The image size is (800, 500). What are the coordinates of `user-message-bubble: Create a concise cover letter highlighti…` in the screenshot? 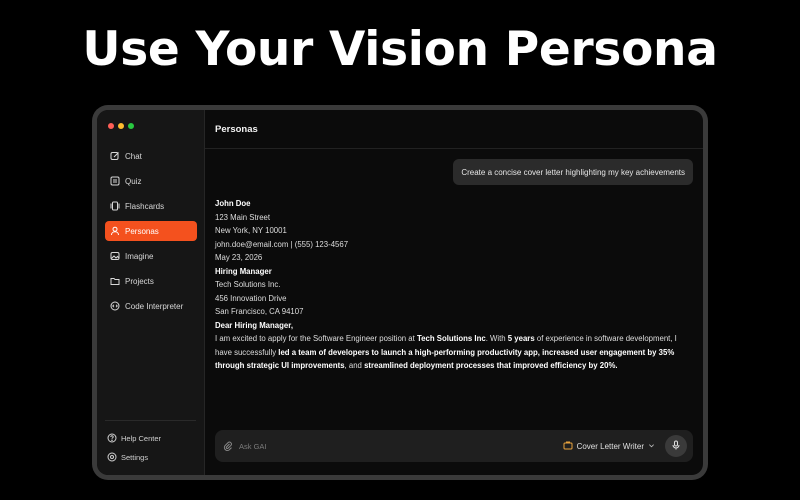 It's located at (573, 172).